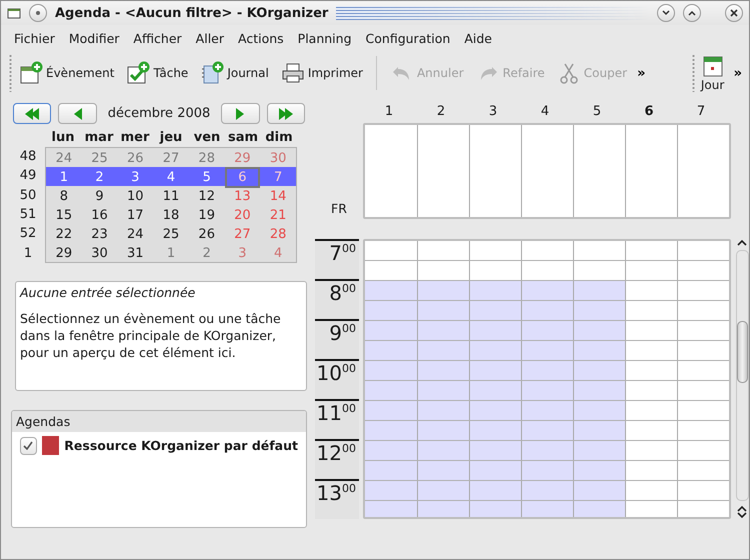 Image resolution: width=750 pixels, height=560 pixels. Describe the element at coordinates (94, 38) in the screenshot. I see `menu-item: Modifier` at that location.